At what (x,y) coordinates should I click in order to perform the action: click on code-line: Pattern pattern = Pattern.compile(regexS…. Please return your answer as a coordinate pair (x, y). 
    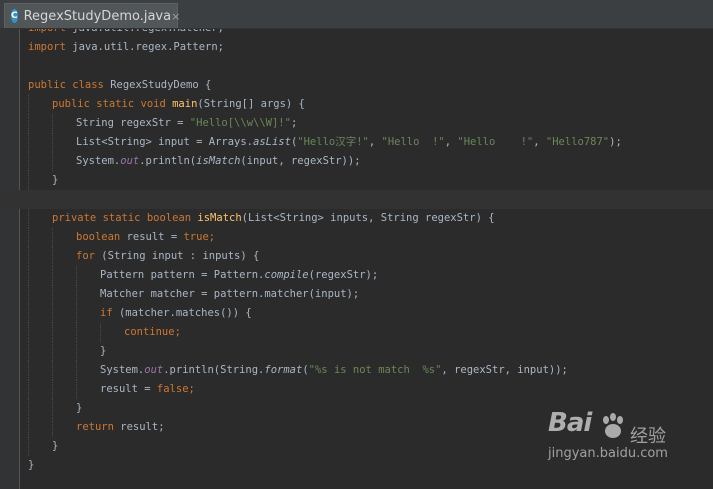
    Looking at the image, I should click on (356, 275).